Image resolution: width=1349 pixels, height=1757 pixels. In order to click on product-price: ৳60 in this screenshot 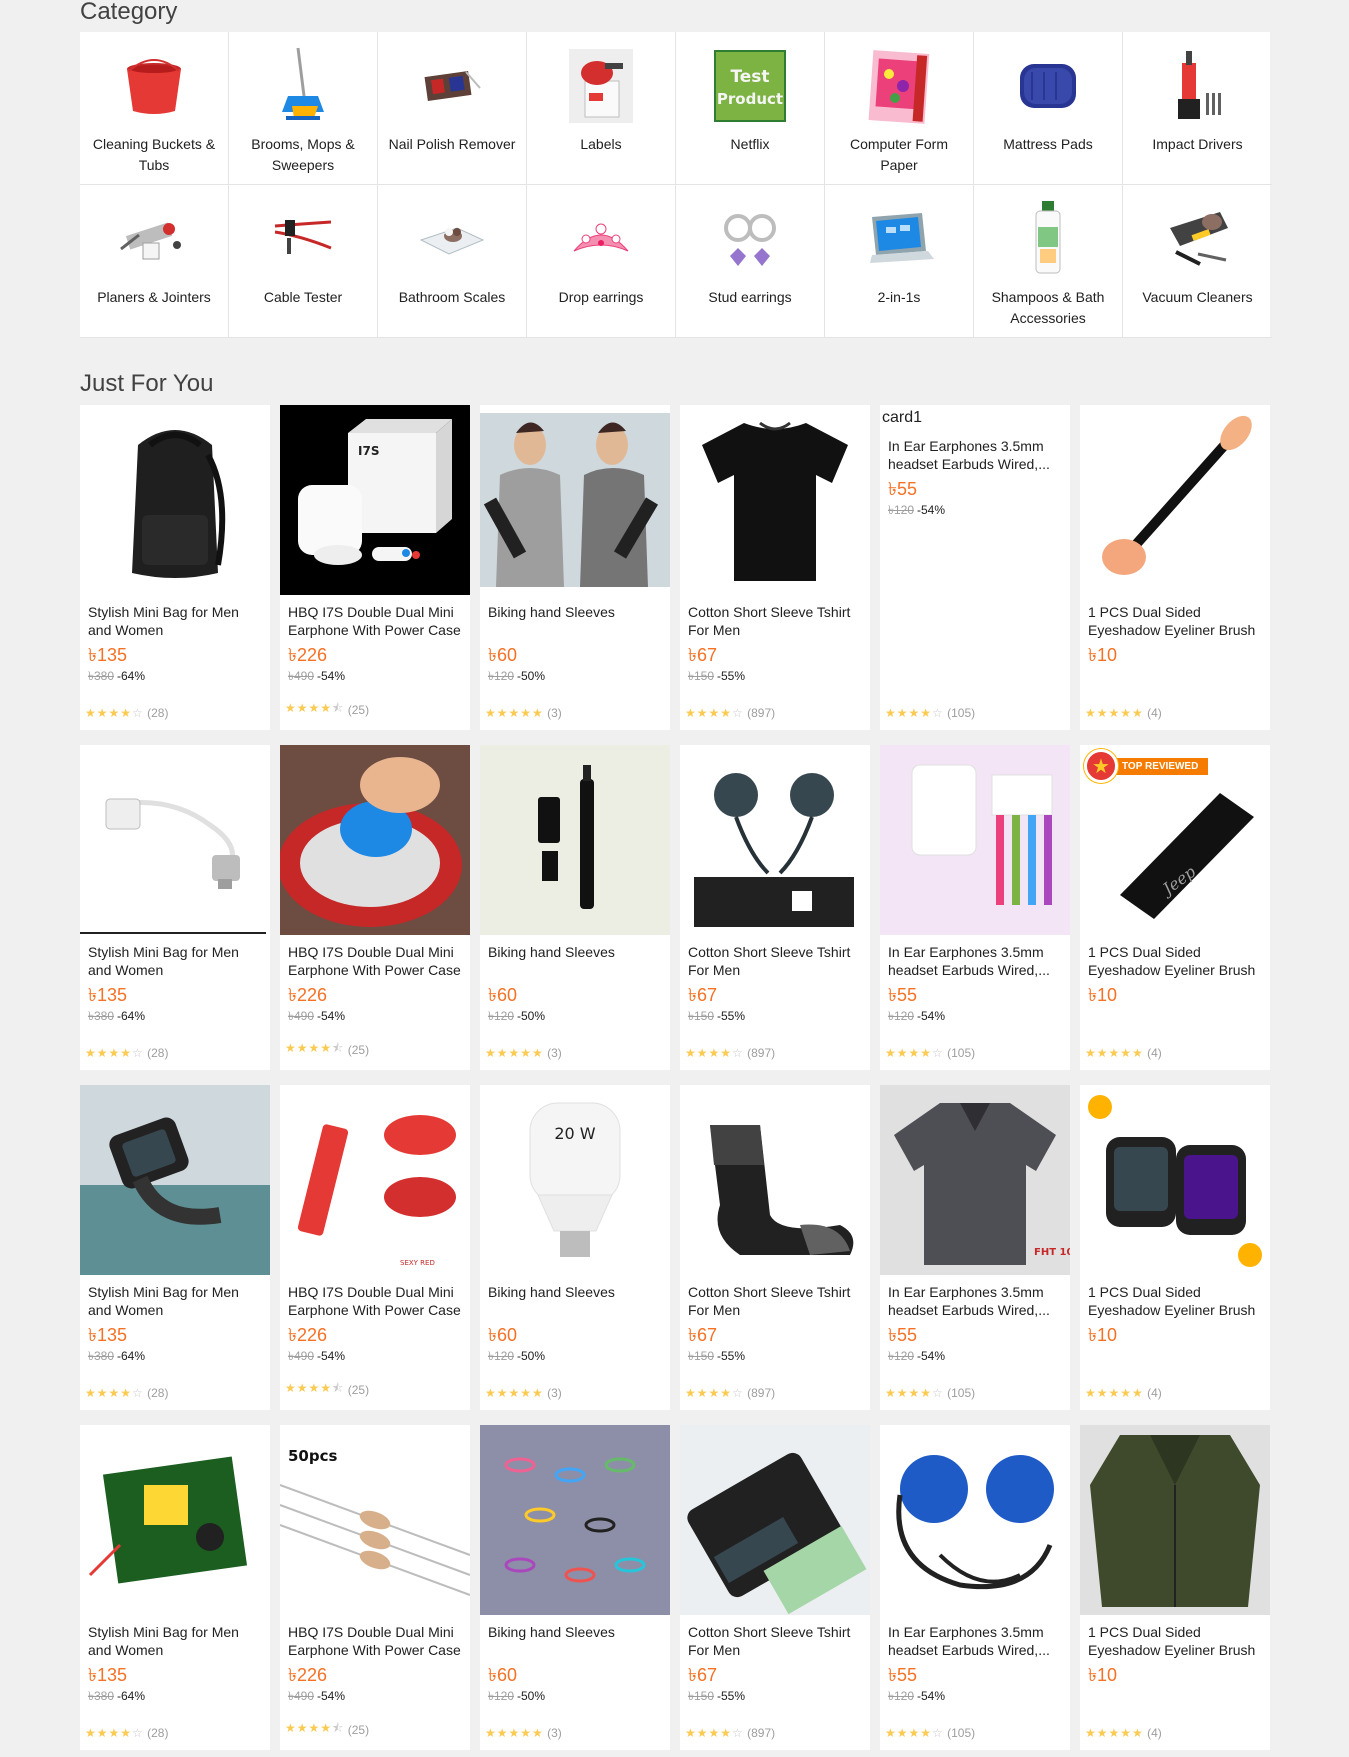, I will do `click(502, 995)`.